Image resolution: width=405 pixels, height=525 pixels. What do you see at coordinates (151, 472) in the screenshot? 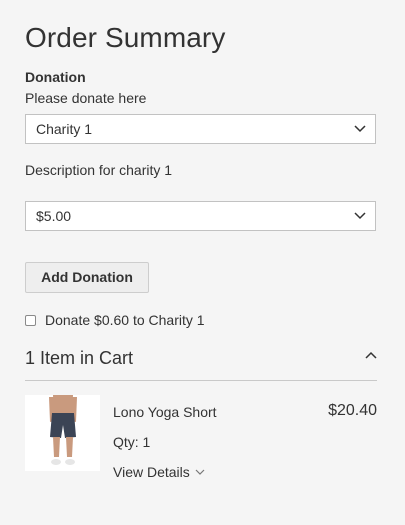
I see `view-details-label: View Details` at bounding box center [151, 472].